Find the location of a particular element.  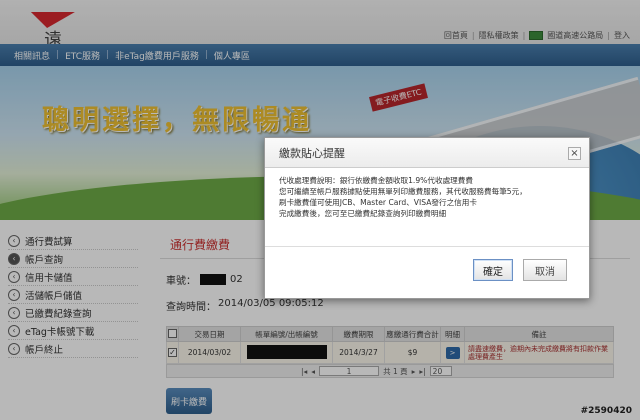

dialog-line: 您可繼續至帳戶服務據點使用無單列印繳費服務，其代收服務費每筆5元， is located at coordinates (403, 191).